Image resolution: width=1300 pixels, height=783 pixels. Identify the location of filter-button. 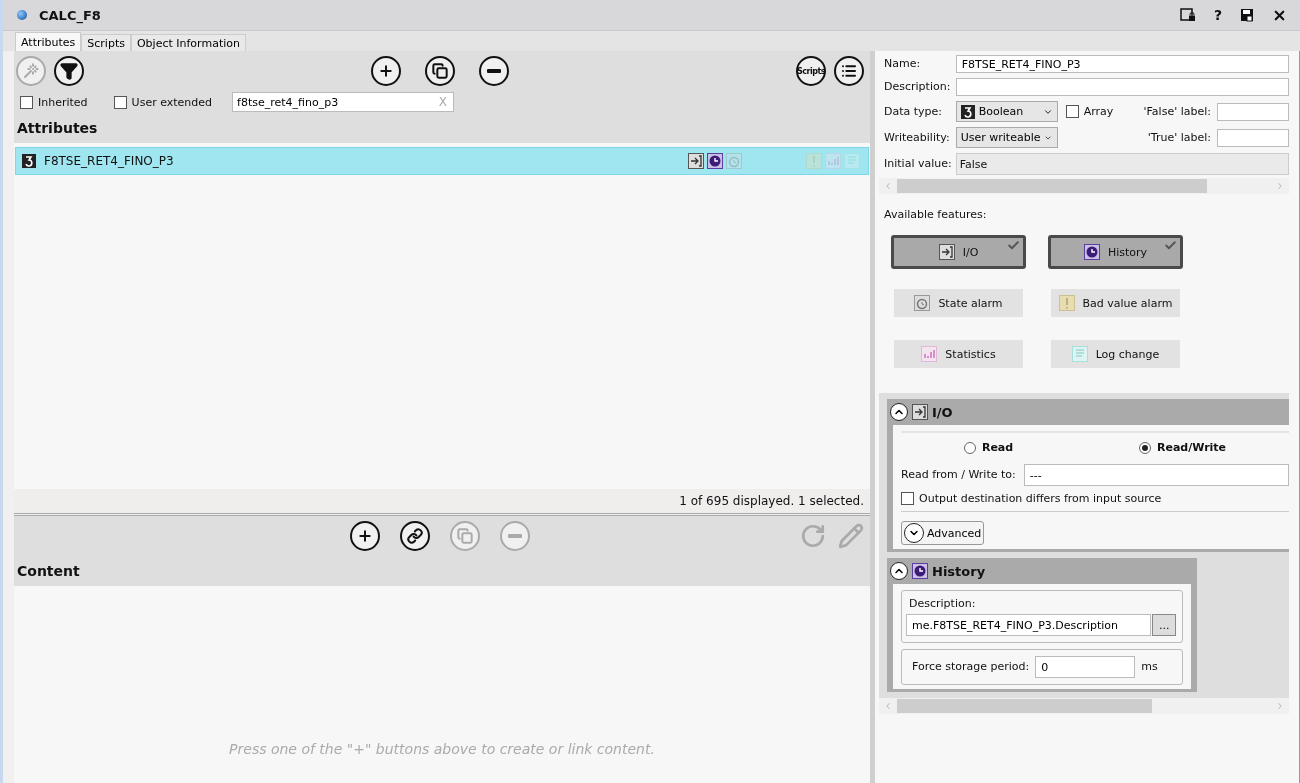
(69, 71).